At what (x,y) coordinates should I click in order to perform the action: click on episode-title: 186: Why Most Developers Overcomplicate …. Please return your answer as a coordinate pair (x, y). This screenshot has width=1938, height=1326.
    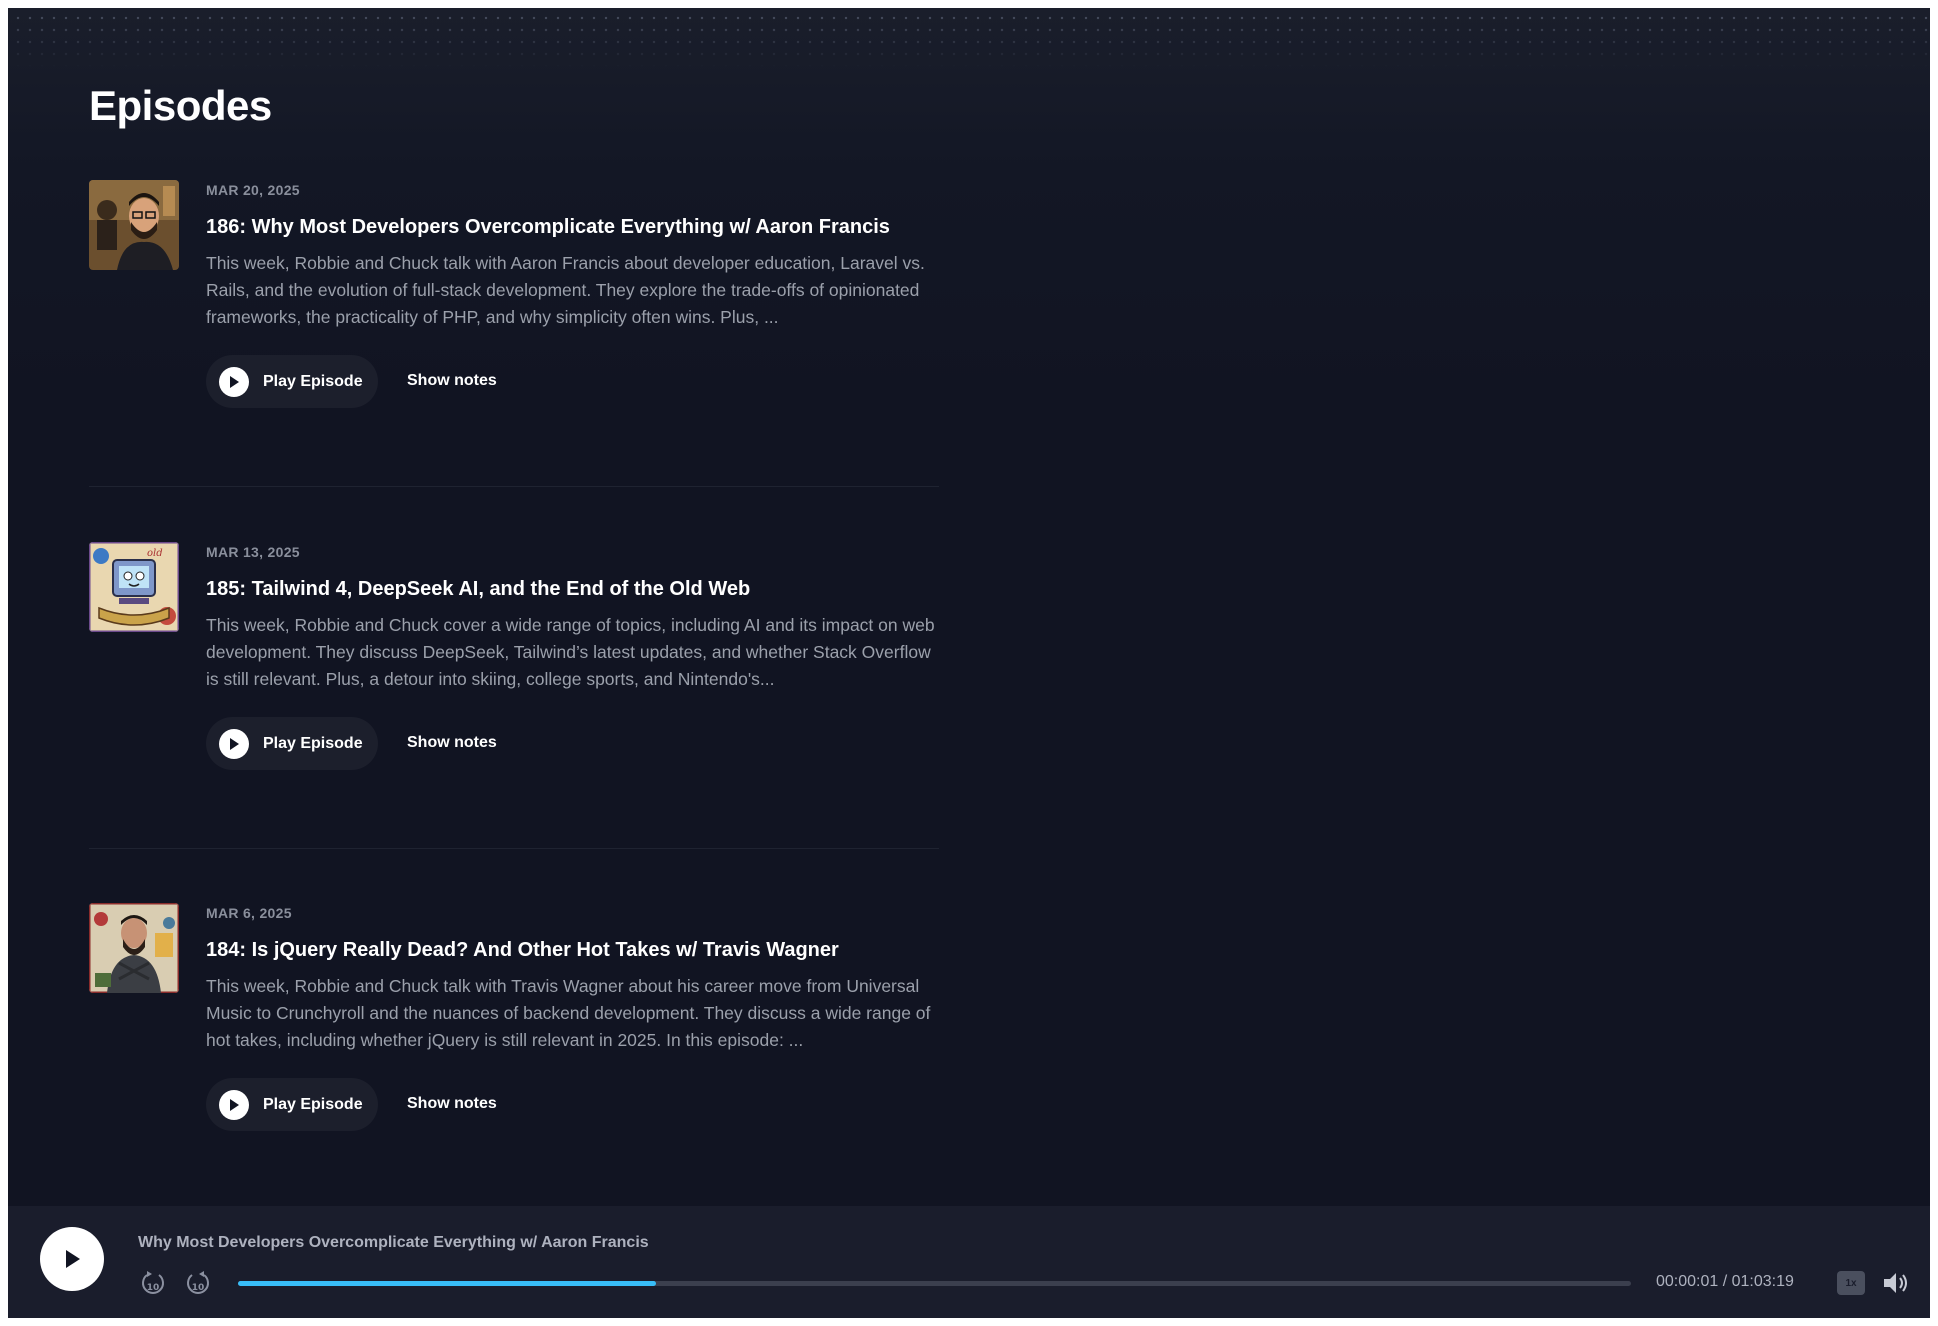
    Looking at the image, I should click on (572, 227).